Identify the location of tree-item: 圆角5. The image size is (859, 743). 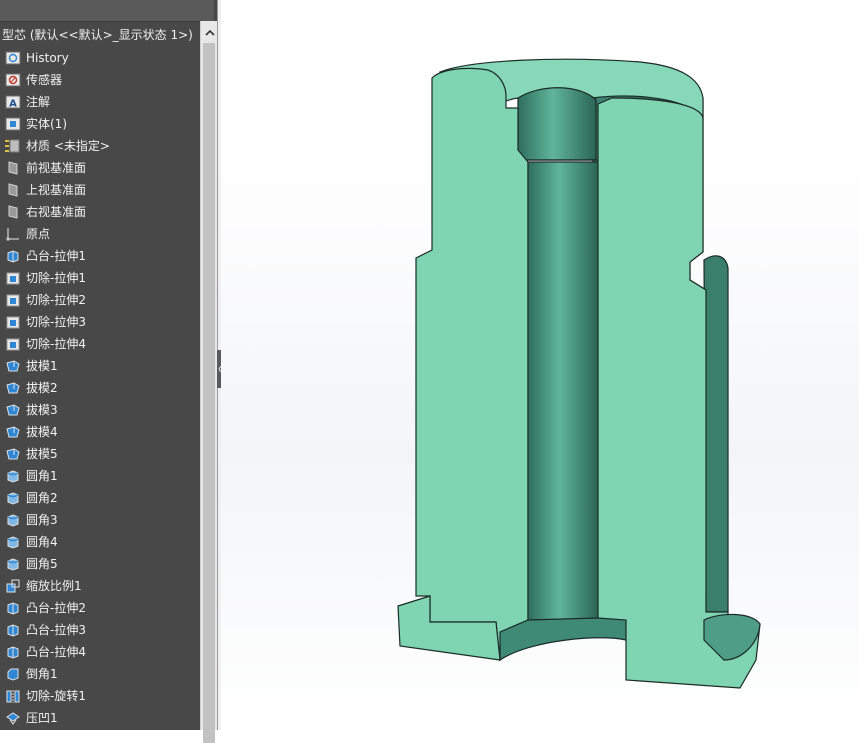
(100, 564).